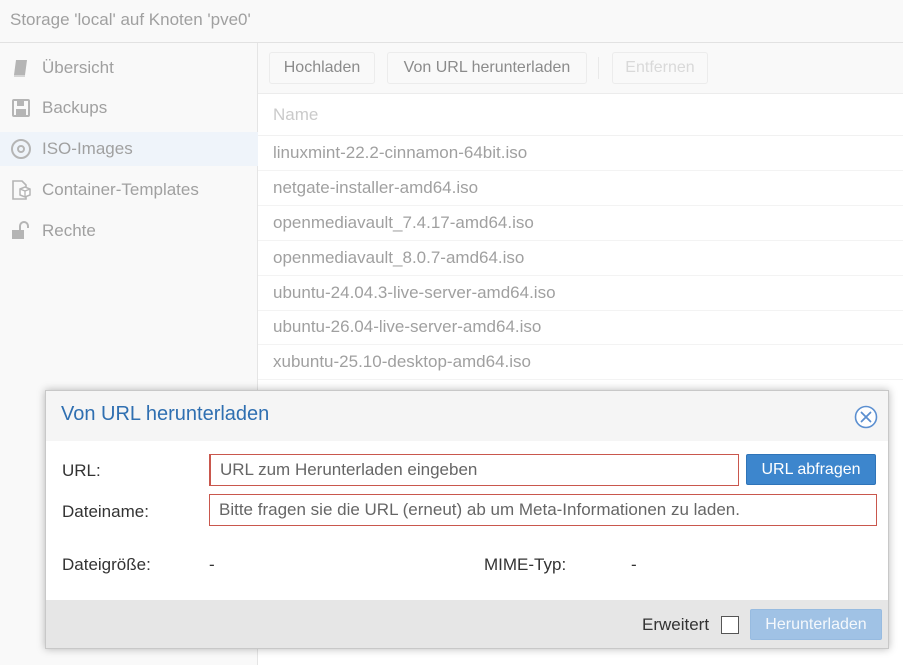 The height and width of the screenshot is (665, 903). I want to click on url-label: URL:, so click(81, 470).